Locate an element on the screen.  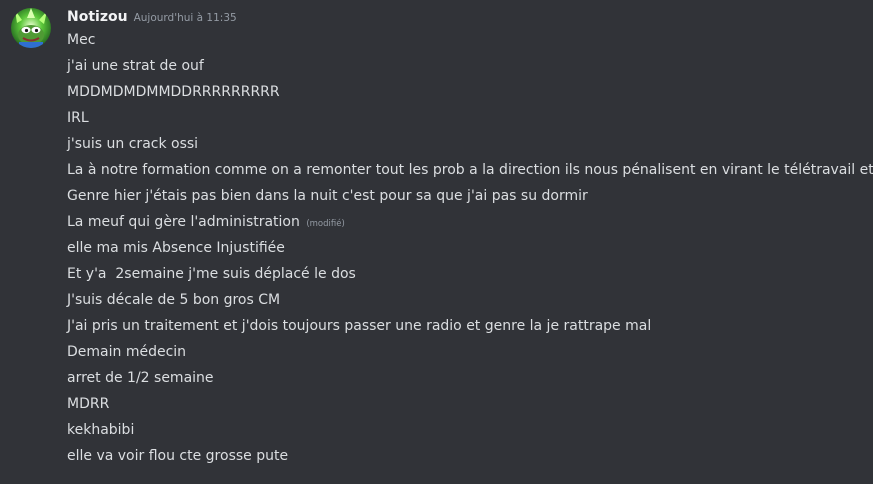
message-line: j'ai une strat de ouf is located at coordinates (135, 66).